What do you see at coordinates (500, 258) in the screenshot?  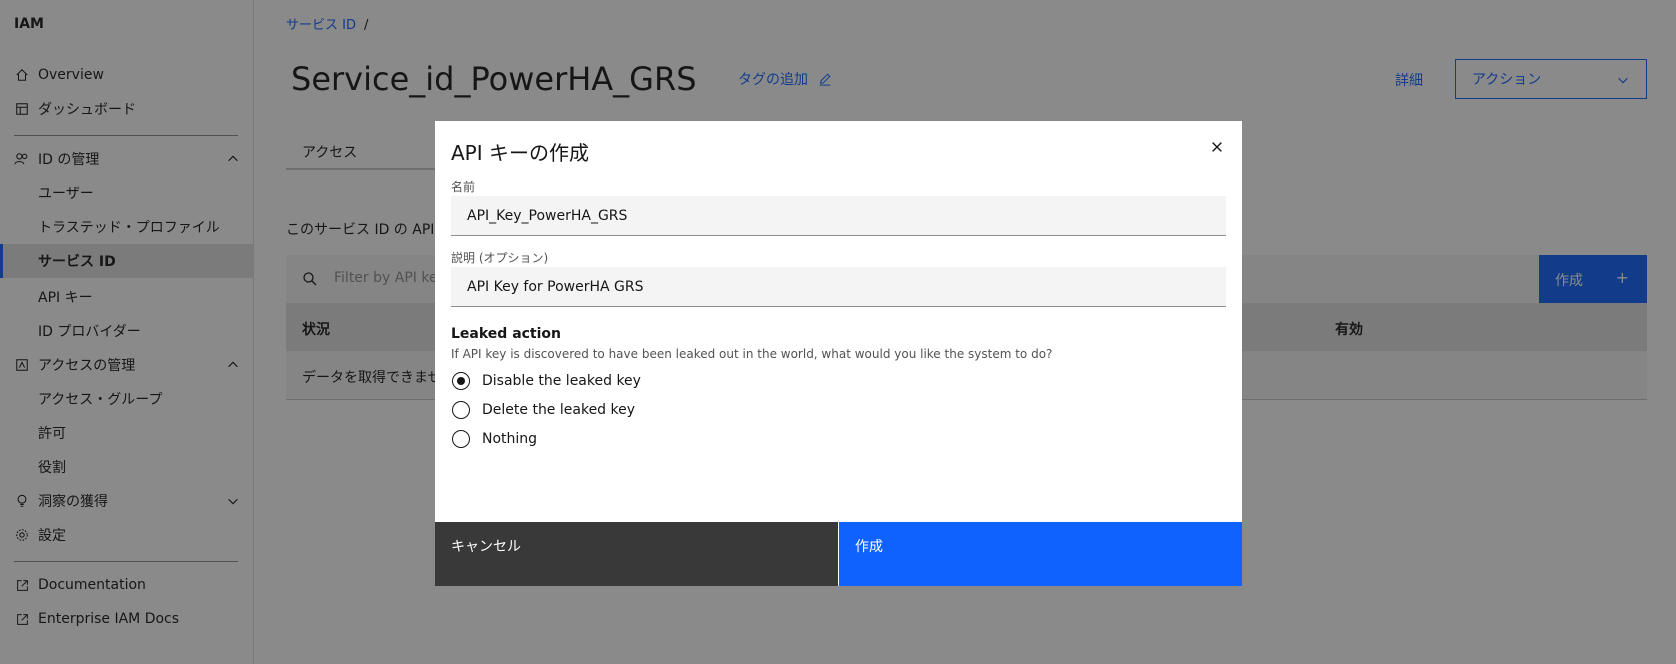 I see `description-label: 説明 (オプション)` at bounding box center [500, 258].